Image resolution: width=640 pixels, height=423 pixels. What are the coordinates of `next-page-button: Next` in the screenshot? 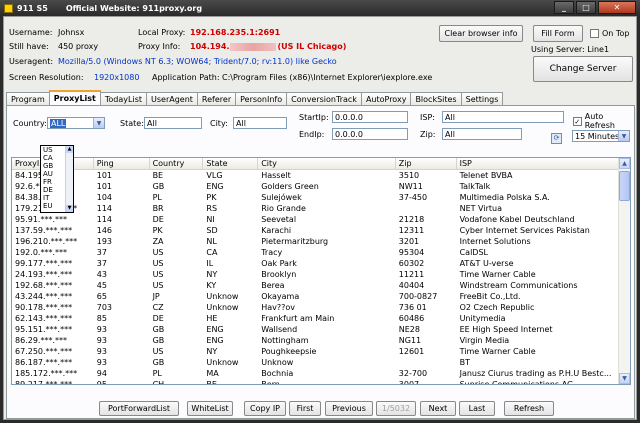 It's located at (438, 408).